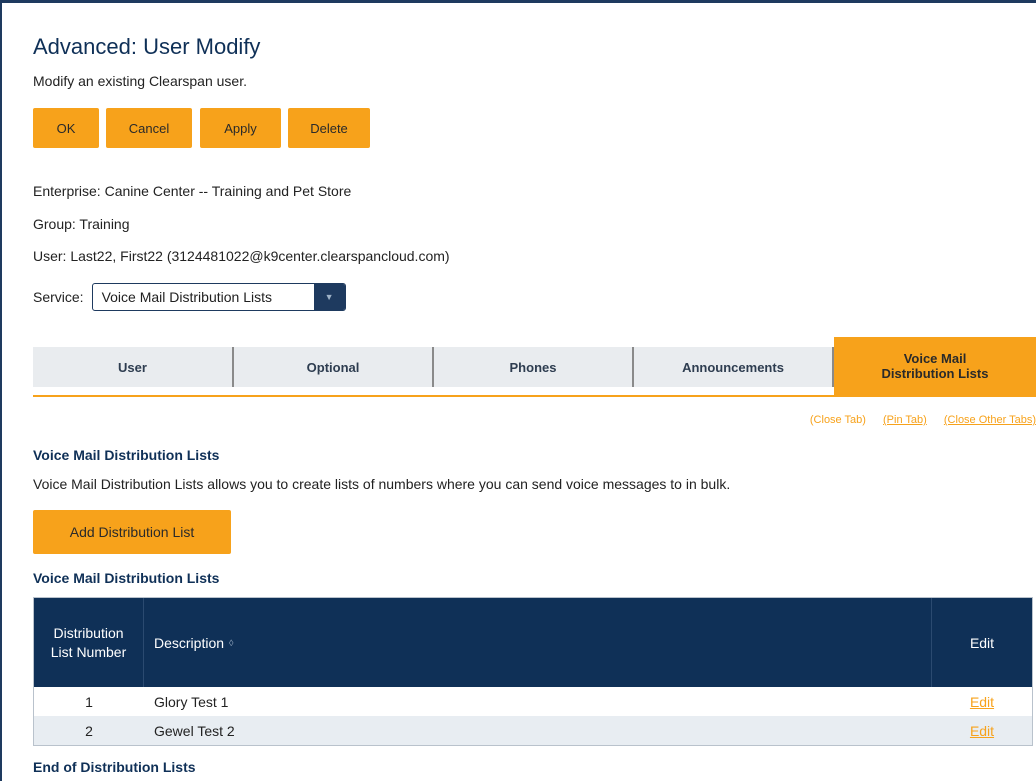 This screenshot has height=781, width=1036. What do you see at coordinates (191, 701) in the screenshot?
I see `row-description: Glory Test 1` at bounding box center [191, 701].